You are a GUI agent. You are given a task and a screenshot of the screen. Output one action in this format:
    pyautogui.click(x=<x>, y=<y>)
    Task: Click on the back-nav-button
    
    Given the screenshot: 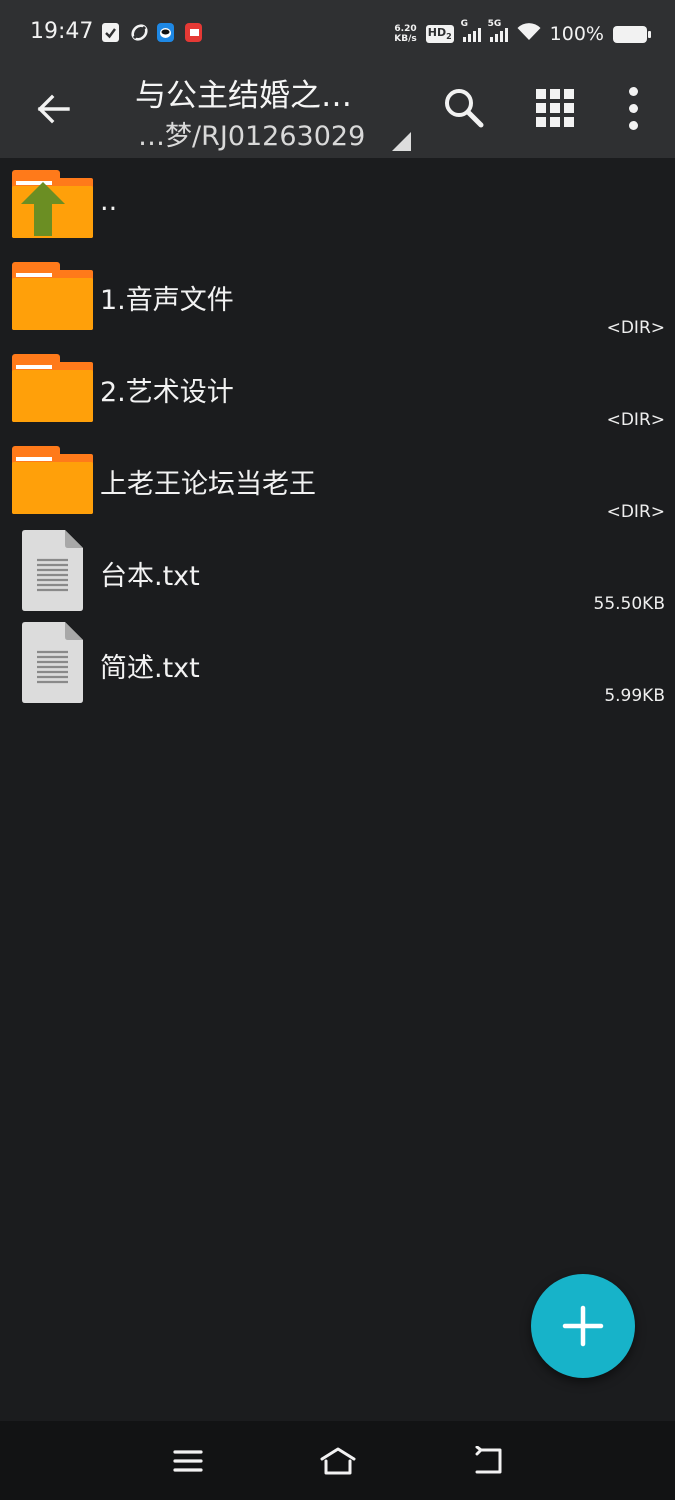 What is the action you would take?
    pyautogui.click(x=488, y=1461)
    